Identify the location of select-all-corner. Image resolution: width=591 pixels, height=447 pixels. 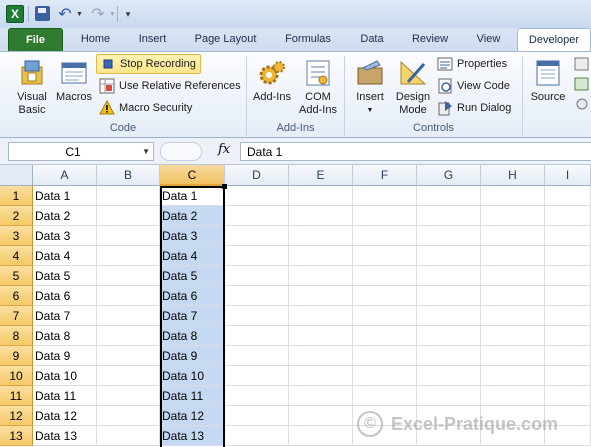
(16, 175).